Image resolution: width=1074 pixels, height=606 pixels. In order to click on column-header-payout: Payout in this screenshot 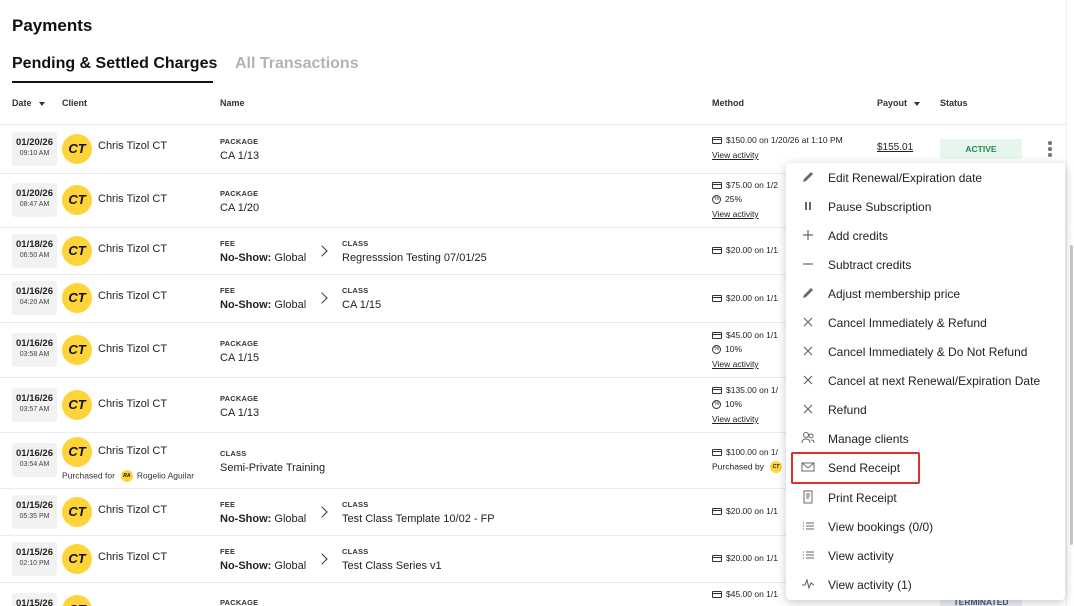, I will do `click(899, 103)`.